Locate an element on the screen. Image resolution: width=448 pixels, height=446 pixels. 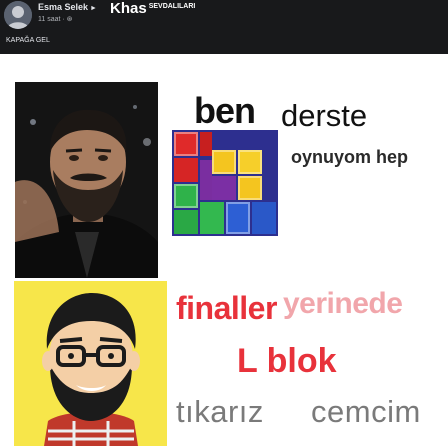
tetris-blocks-image is located at coordinates (225, 183).